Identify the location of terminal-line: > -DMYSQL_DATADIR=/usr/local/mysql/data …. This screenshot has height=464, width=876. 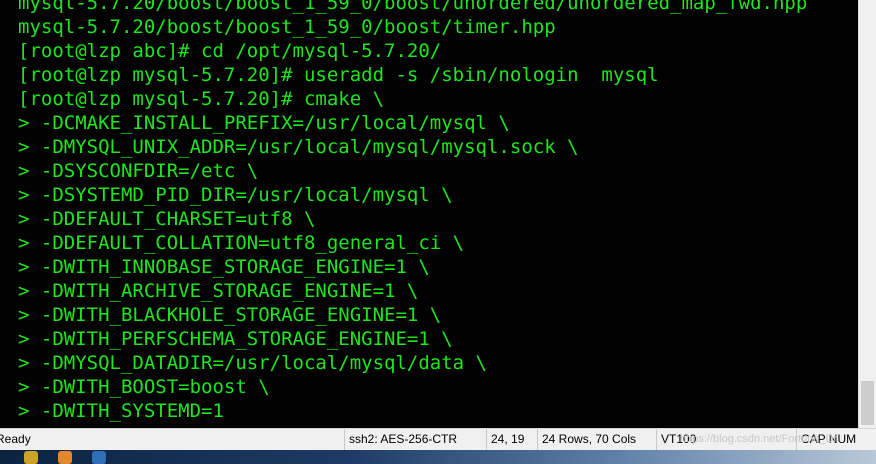
(252, 363).